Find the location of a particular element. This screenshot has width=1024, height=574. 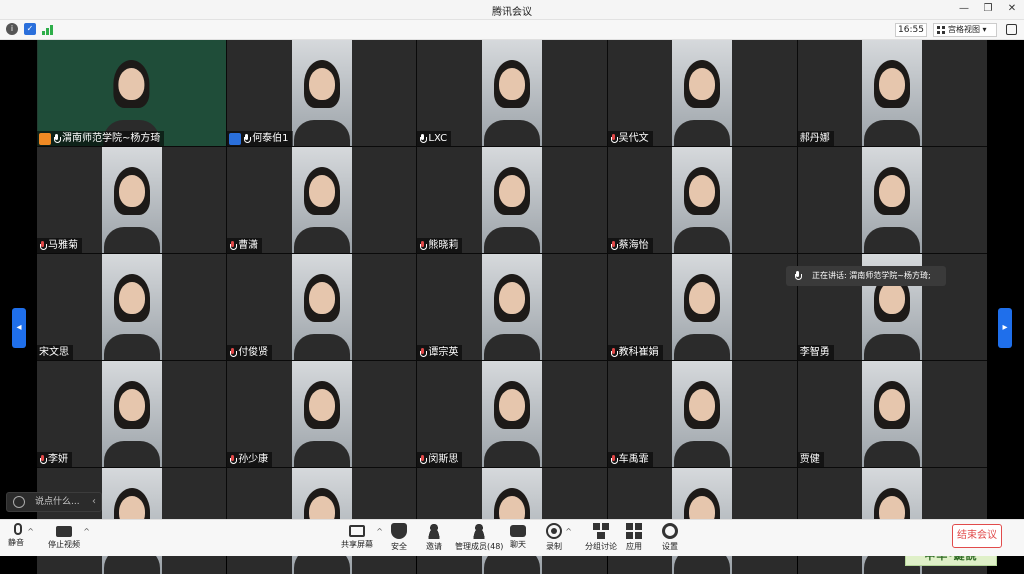

fullscreen-icon is located at coordinates (1011, 29).